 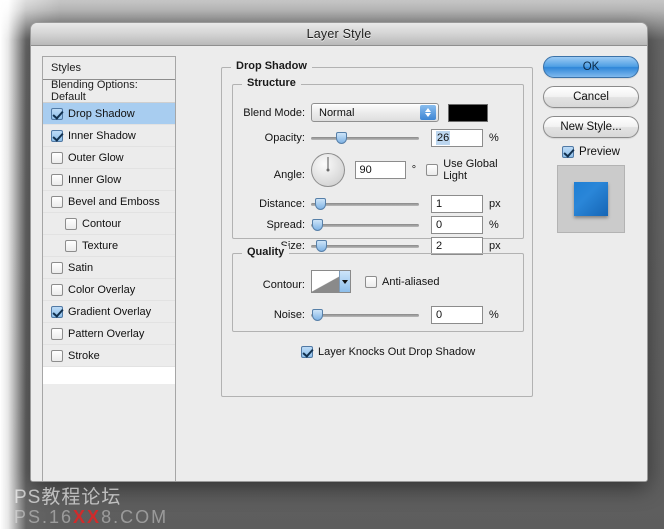 What do you see at coordinates (320, 204) in the screenshot?
I see `distance-slider-knob` at bounding box center [320, 204].